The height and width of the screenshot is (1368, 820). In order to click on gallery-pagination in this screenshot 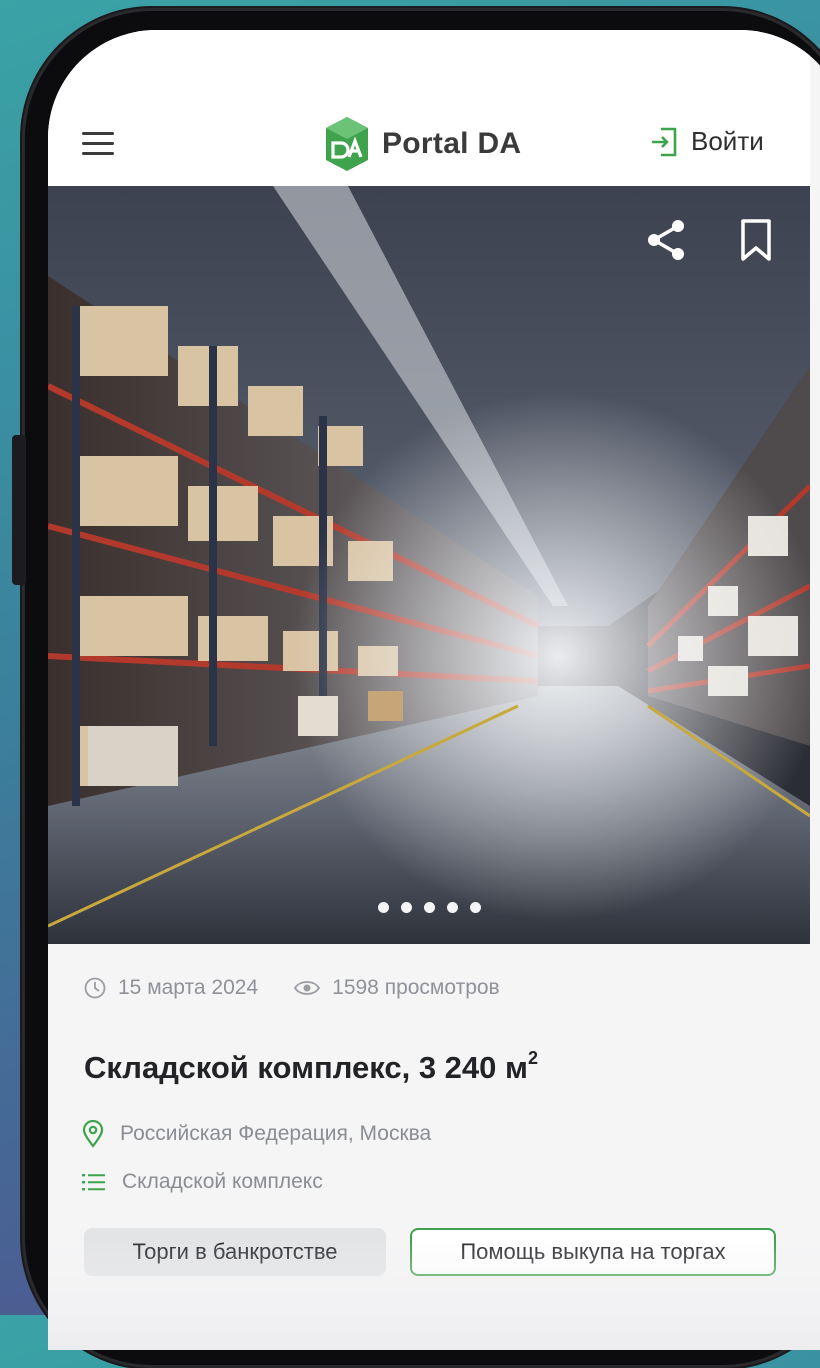, I will do `click(429, 907)`.